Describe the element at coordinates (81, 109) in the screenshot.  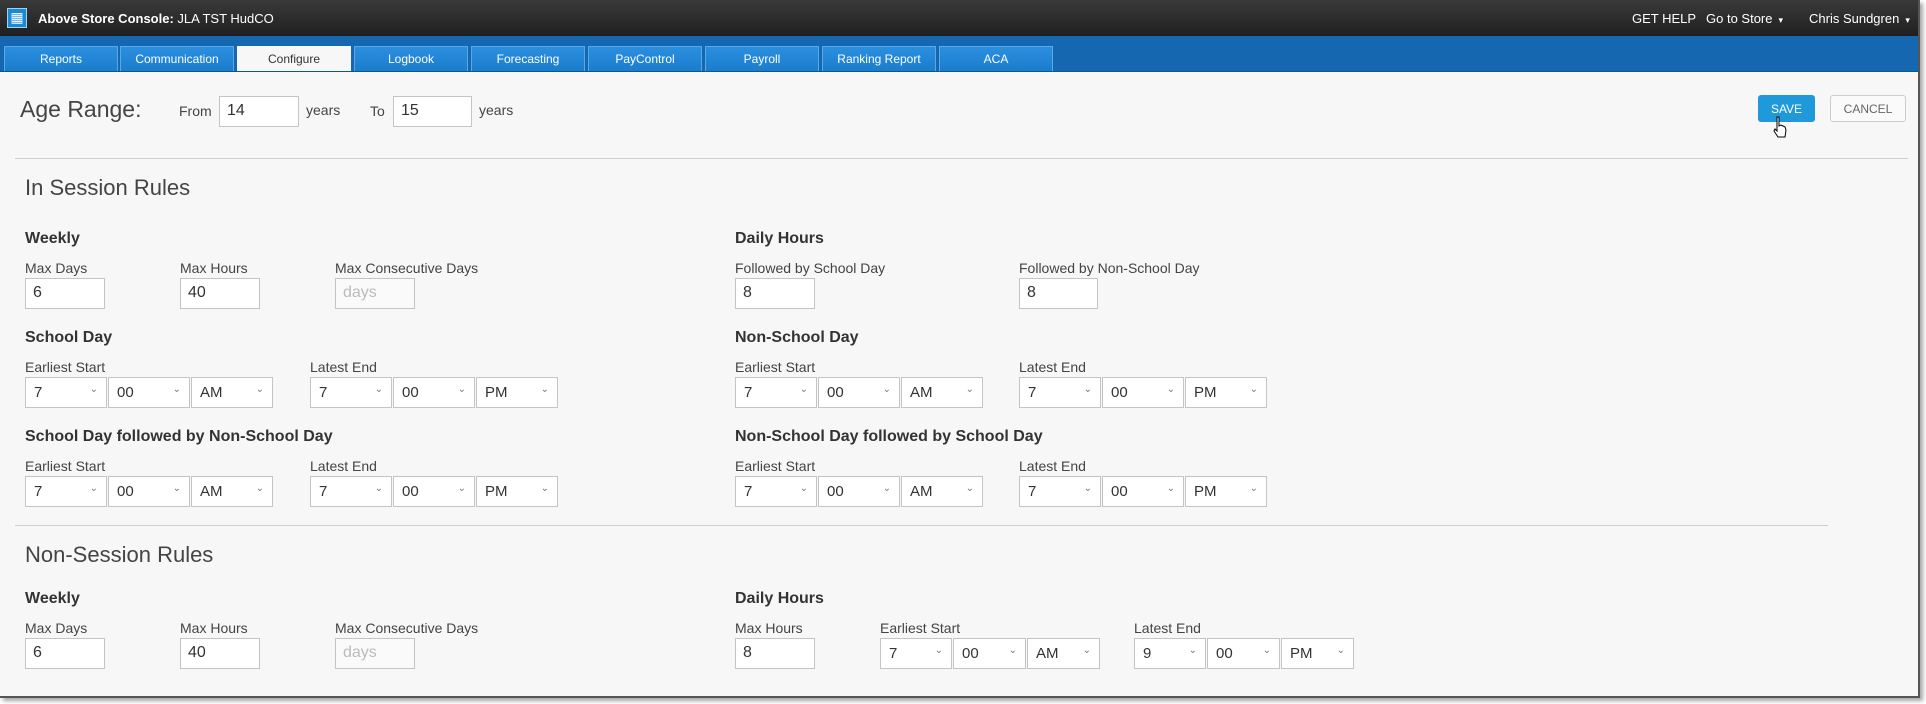
I see `age-range-title: Age Range:` at that location.